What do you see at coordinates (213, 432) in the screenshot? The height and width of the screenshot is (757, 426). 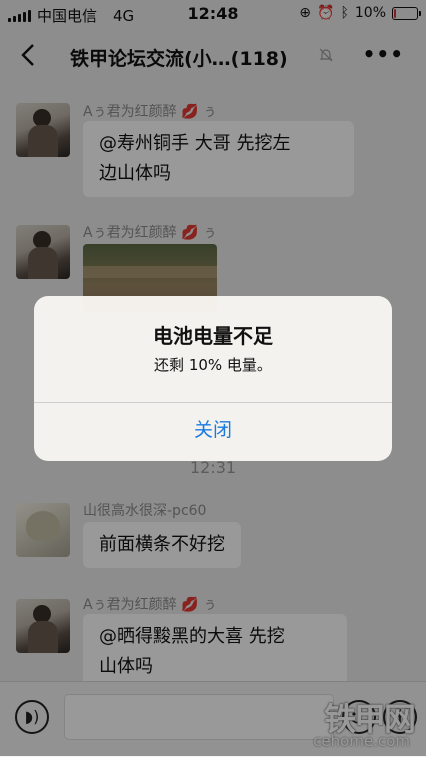 I see `close-button: 关闭` at bounding box center [213, 432].